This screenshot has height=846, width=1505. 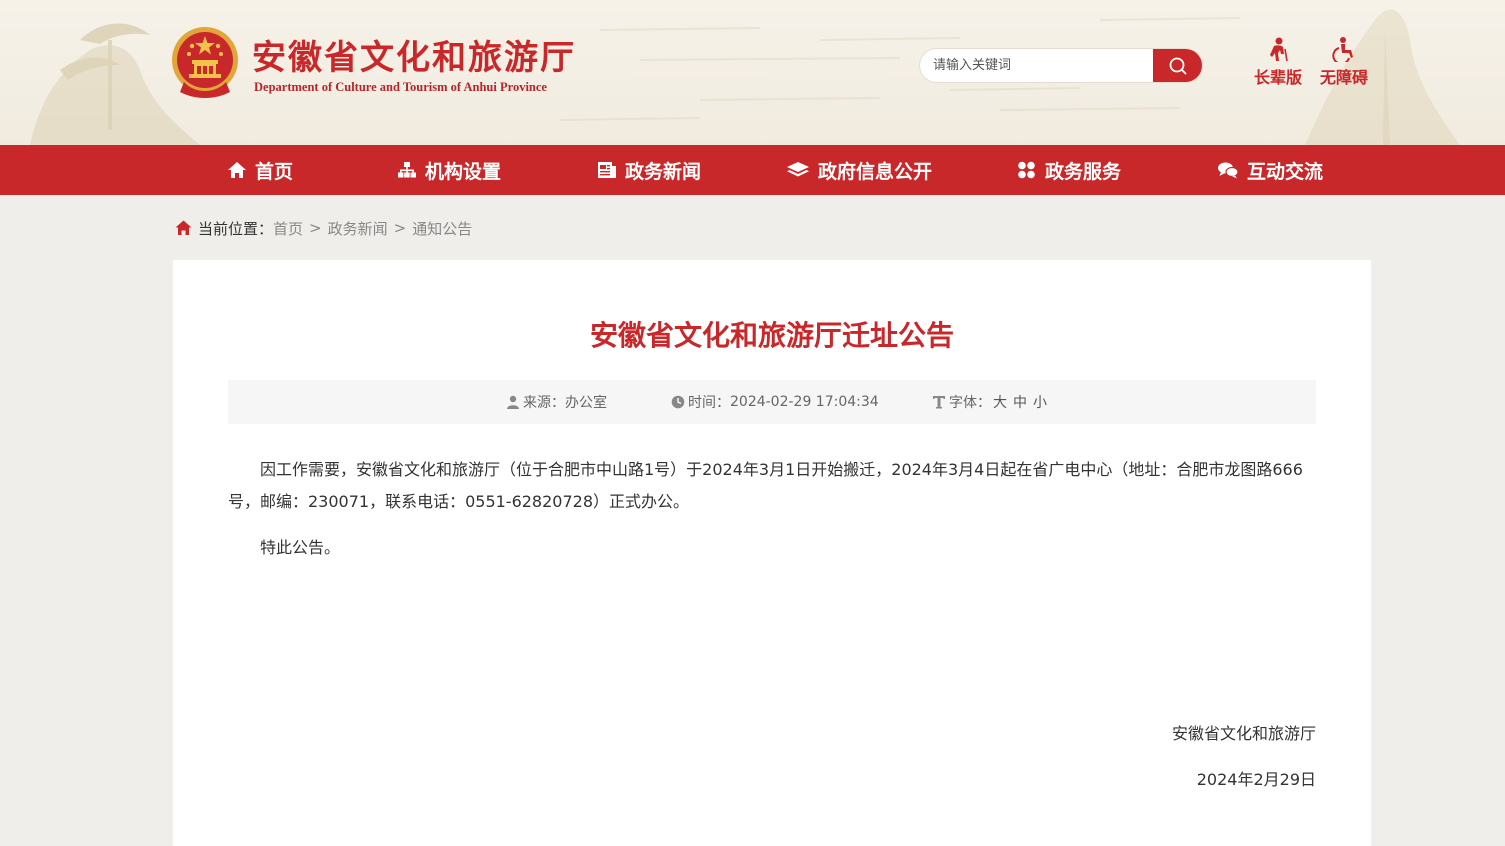 What do you see at coordinates (1040, 402) in the screenshot?
I see `font-size-small: 小` at bounding box center [1040, 402].